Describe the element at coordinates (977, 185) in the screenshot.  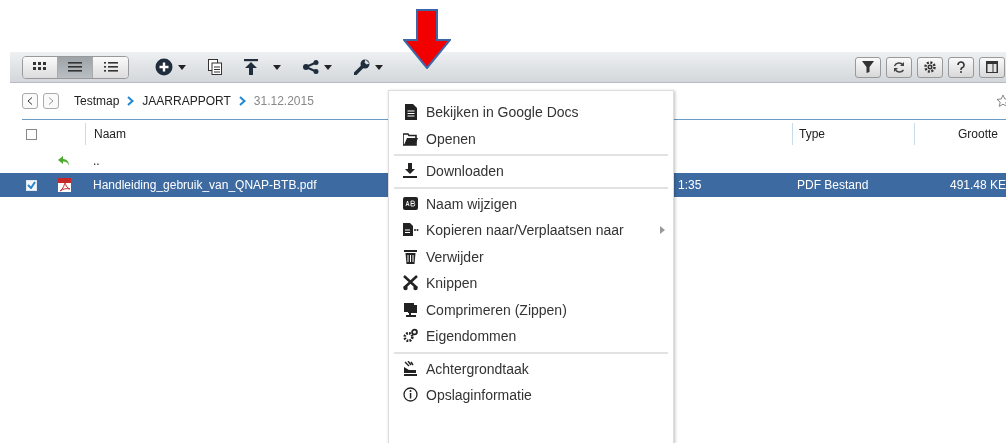
I see `file-size: 491.48 KE` at that location.